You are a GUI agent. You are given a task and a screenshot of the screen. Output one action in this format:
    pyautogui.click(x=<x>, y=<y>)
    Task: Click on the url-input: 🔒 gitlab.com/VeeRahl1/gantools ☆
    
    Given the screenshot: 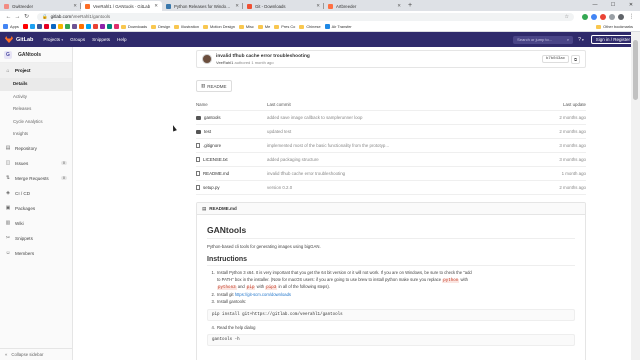 What is the action you would take?
    pyautogui.click(x=305, y=16)
    